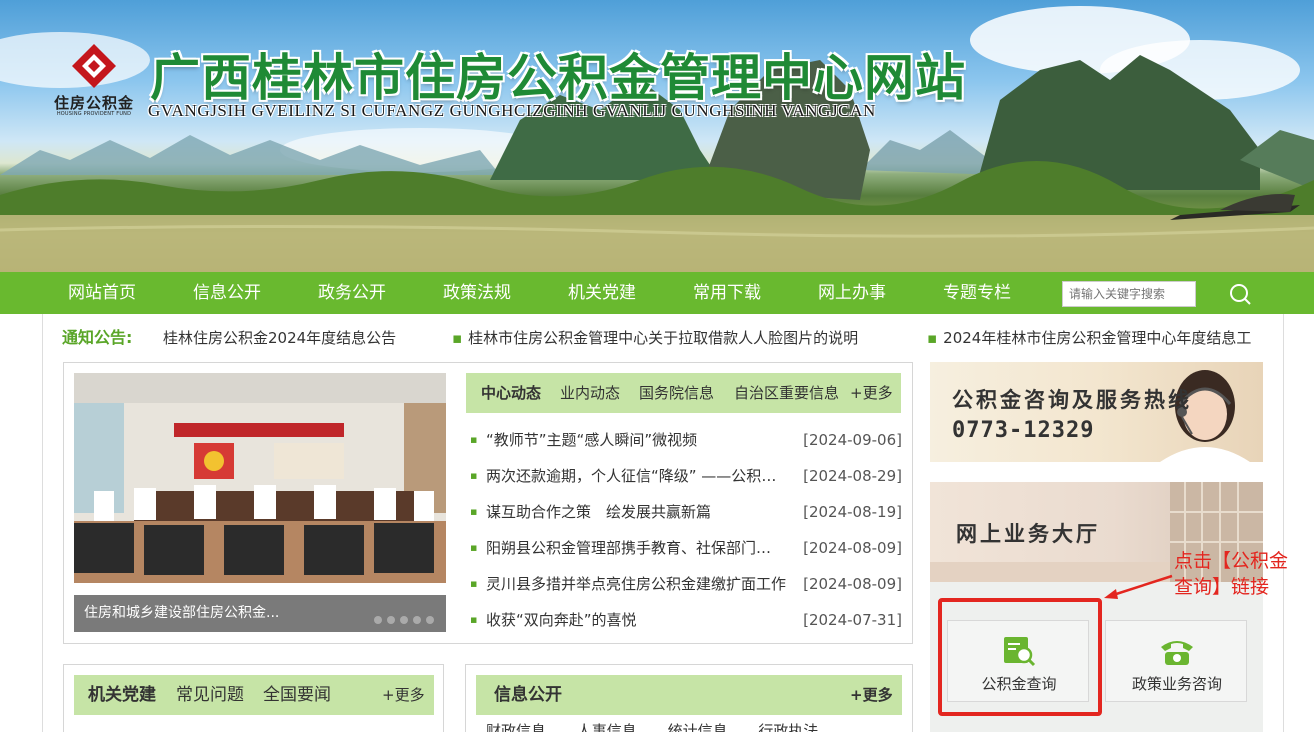  Describe the element at coordinates (636, 440) in the screenshot. I see `news-title: “教师节”主题“感人瞬间”微视频` at that location.